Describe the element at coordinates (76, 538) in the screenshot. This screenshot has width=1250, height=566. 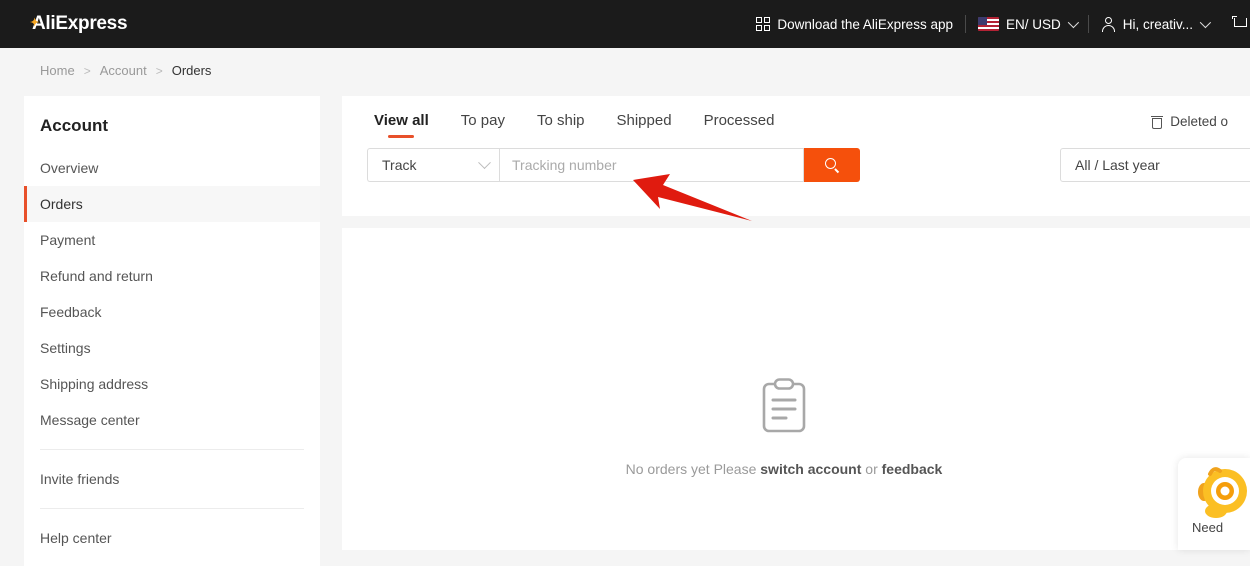
I see `sidebar-item-label: Help center` at that location.